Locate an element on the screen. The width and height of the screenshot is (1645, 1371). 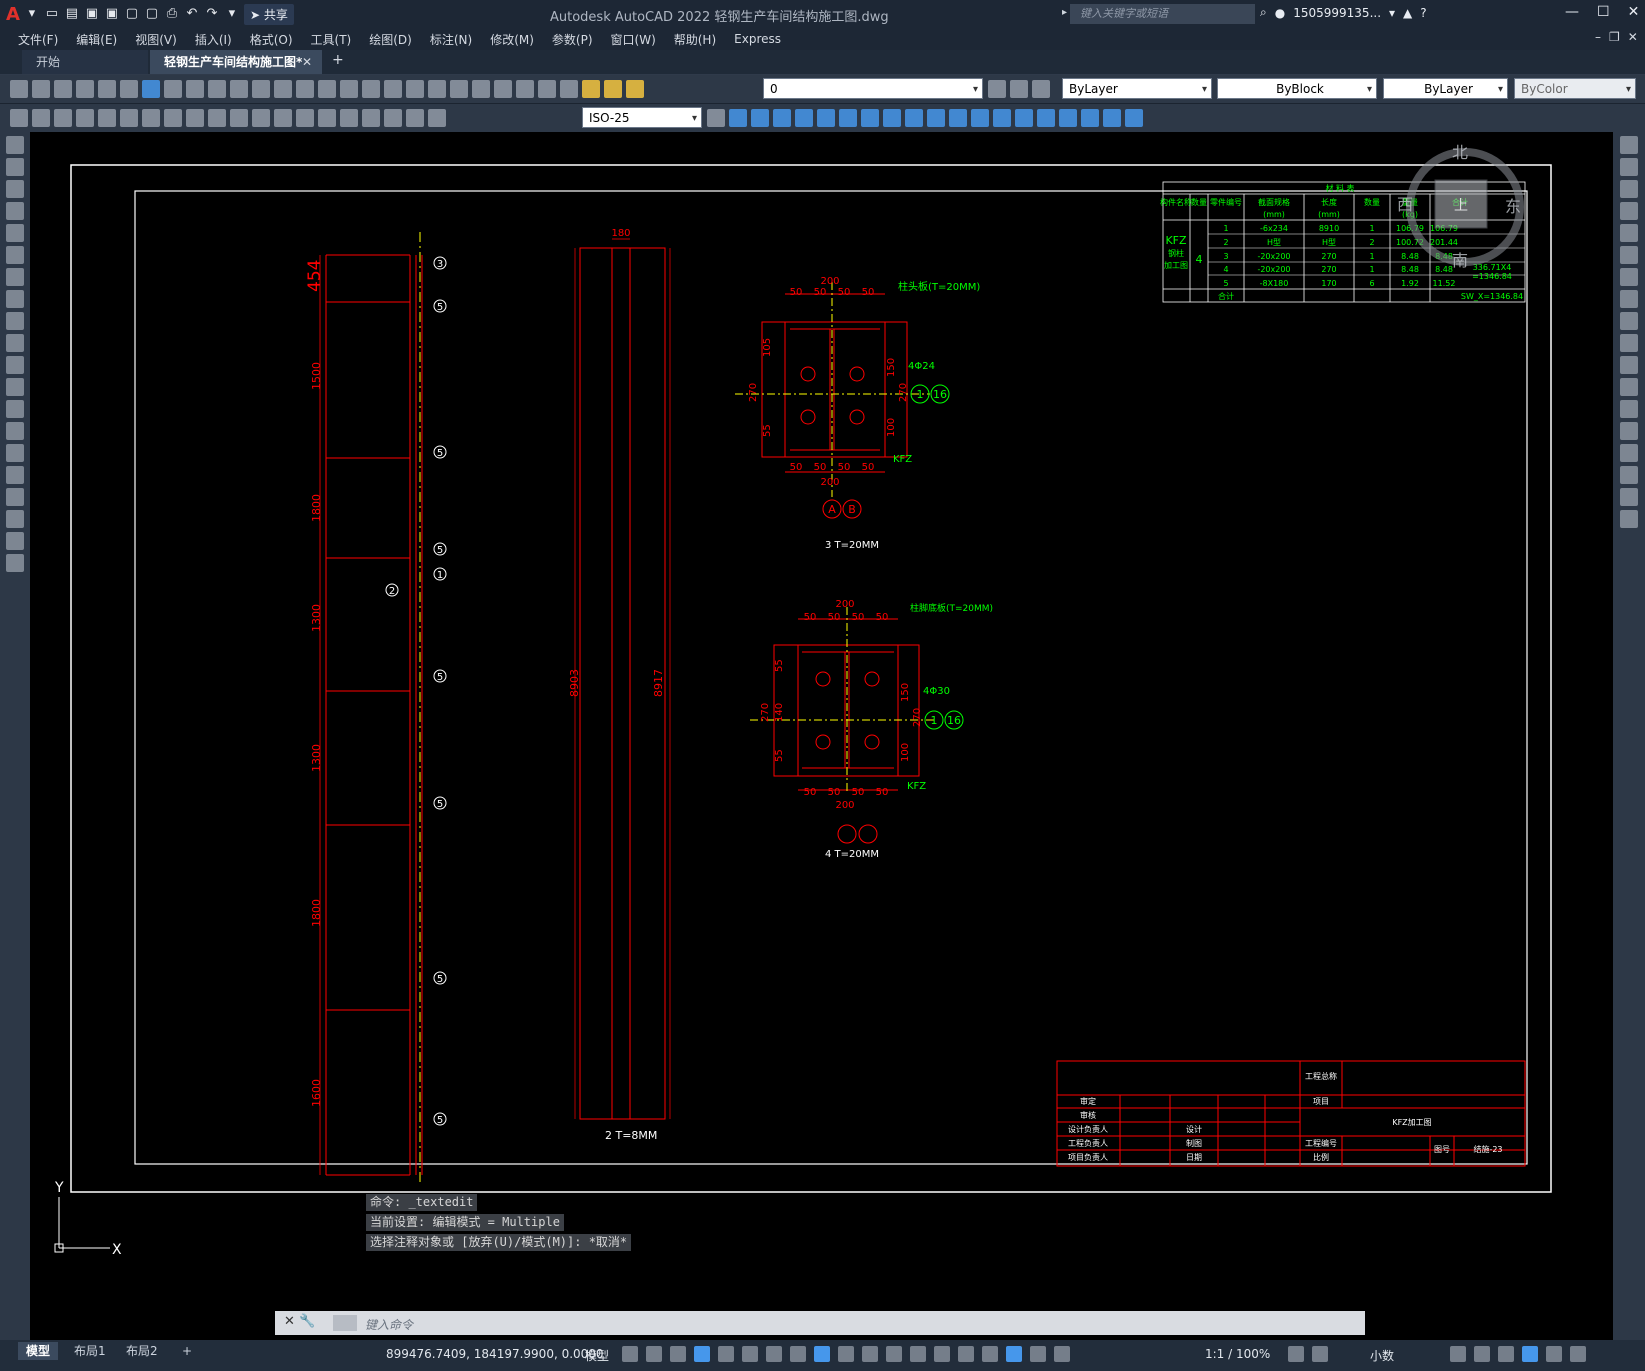
pan-icon is located at coordinates (327, 89).